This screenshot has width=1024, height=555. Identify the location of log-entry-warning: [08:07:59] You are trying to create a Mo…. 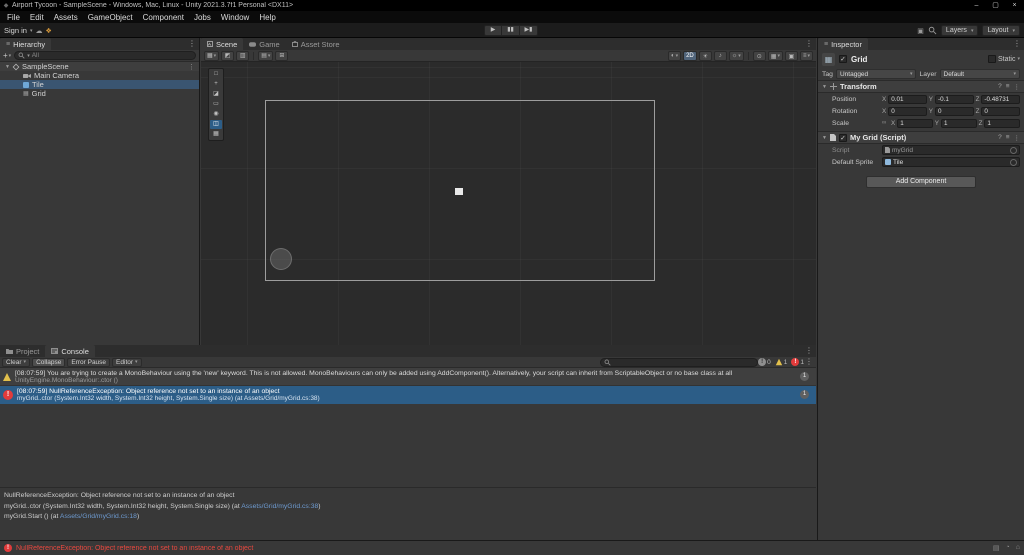
(408, 377).